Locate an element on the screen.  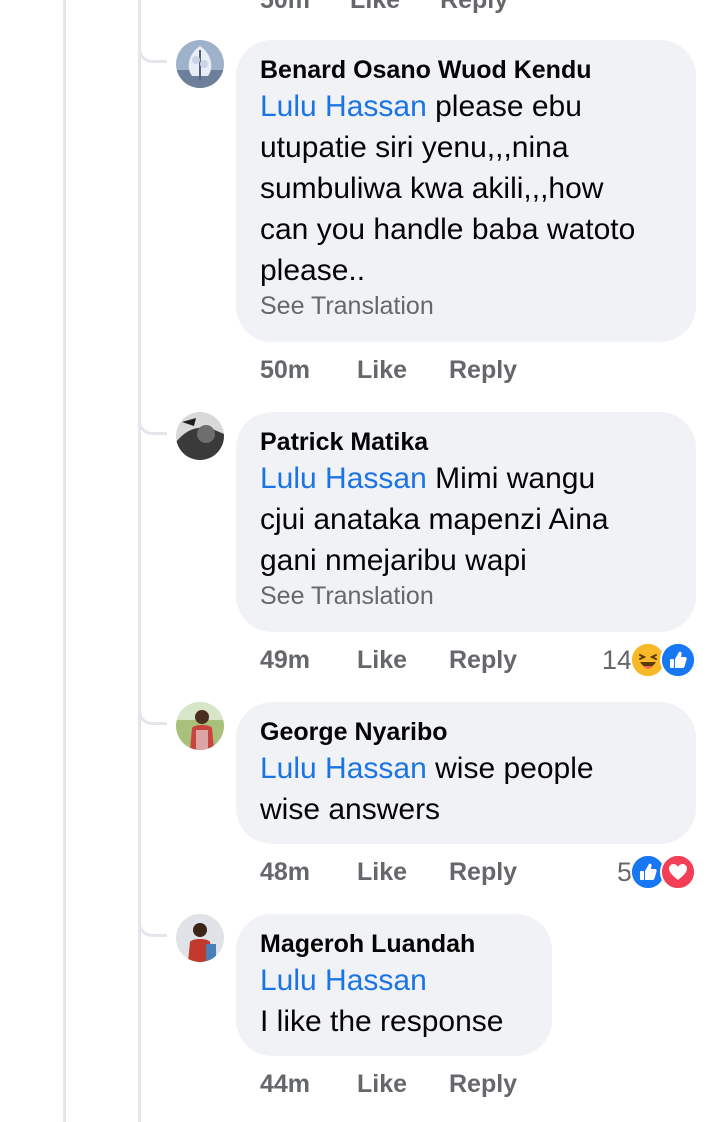
comment-text-line: Mimi wangu is located at coordinates (511, 478).